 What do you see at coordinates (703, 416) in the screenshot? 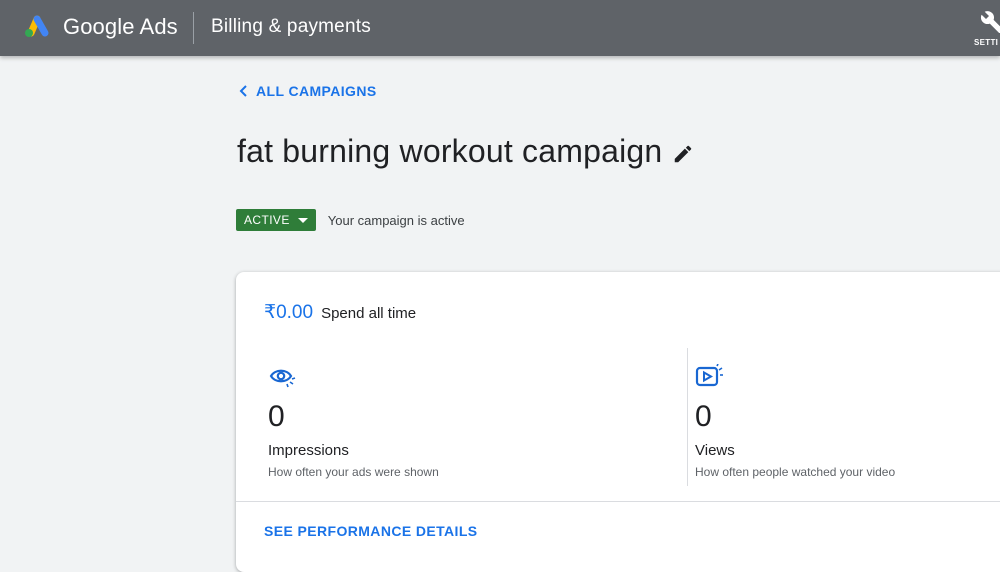
I see `views-value: 0` at bounding box center [703, 416].